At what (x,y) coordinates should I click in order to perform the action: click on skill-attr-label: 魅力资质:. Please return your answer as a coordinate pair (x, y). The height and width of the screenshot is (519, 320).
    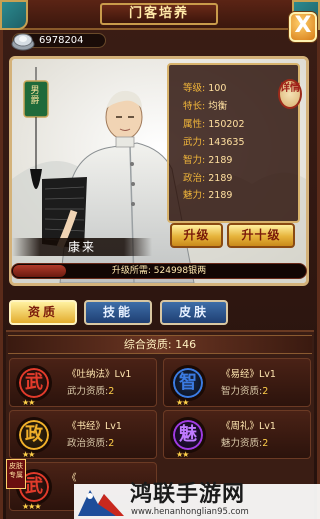
    Looking at the image, I should click on (242, 443).